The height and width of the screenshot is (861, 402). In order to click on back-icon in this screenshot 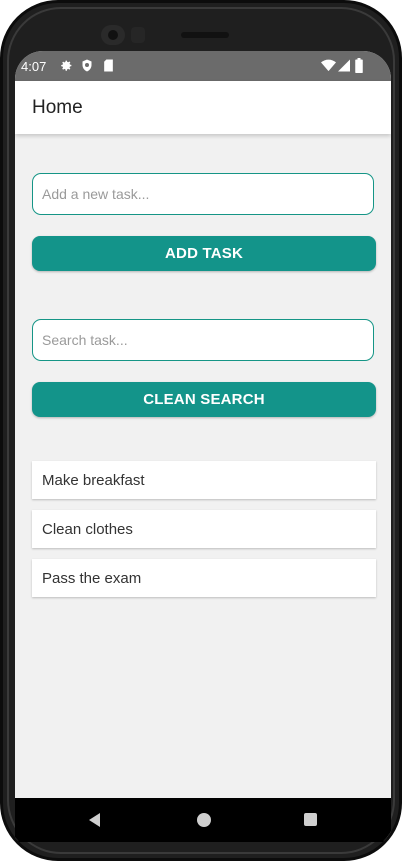, I will do `click(94, 820)`.